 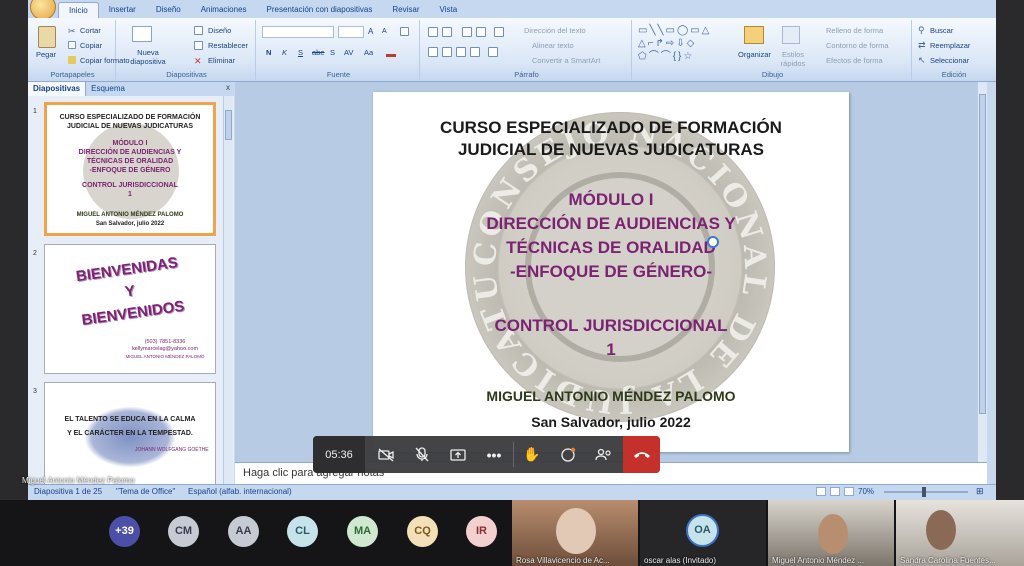 What do you see at coordinates (228, 87) in the screenshot?
I see `panel-close-icon: x` at bounding box center [228, 87].